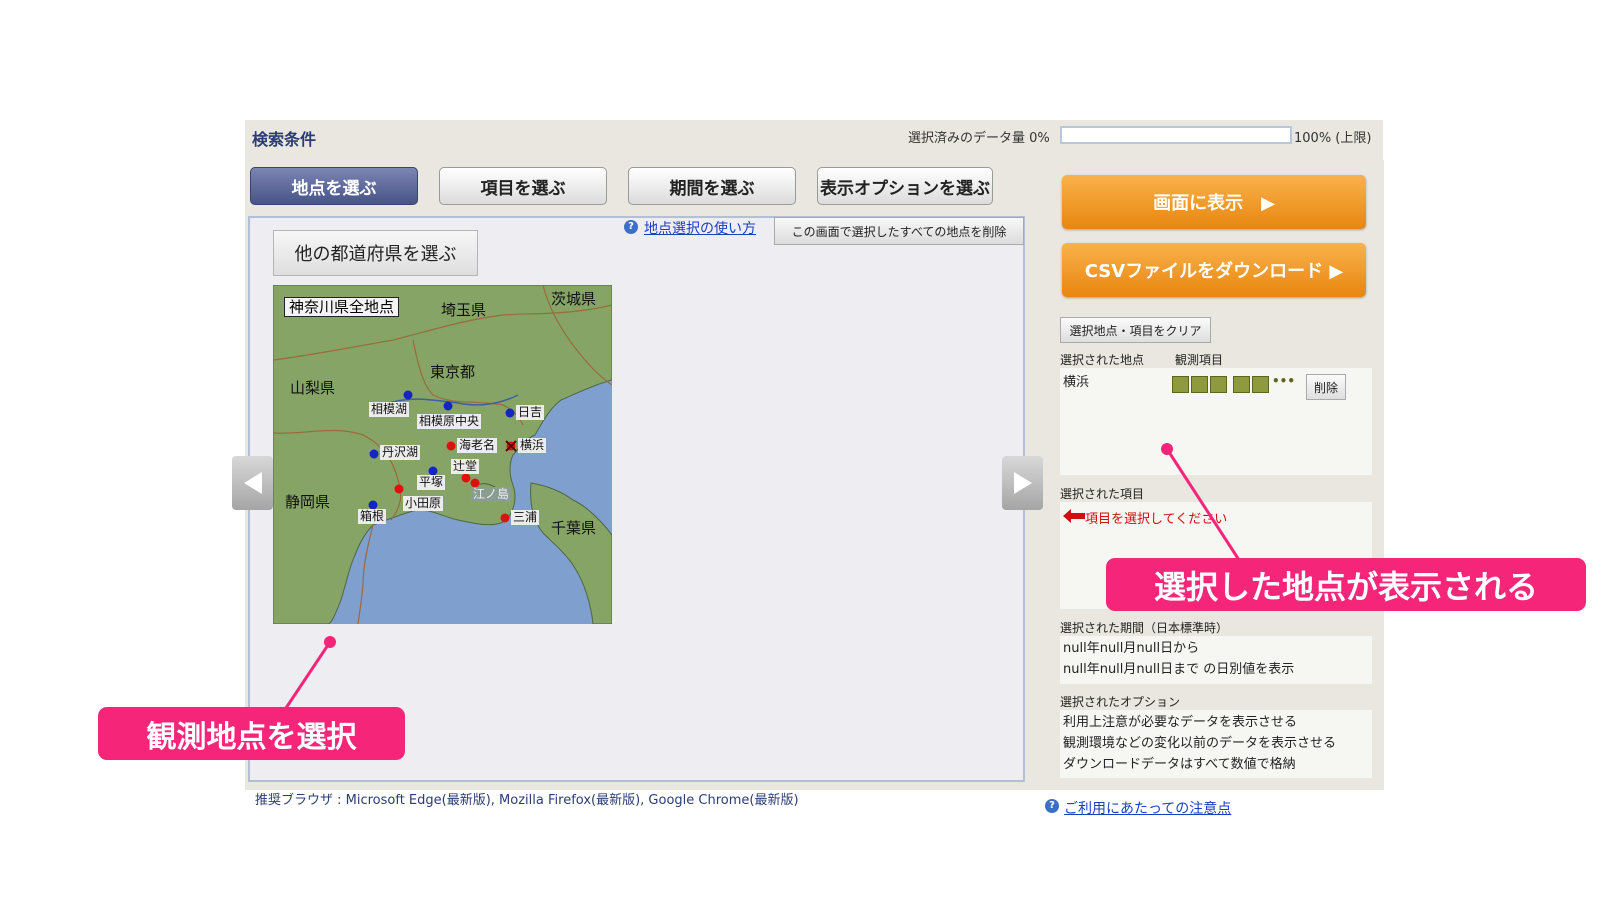 The width and height of the screenshot is (1624, 914). I want to click on rain-icon, so click(1180, 384).